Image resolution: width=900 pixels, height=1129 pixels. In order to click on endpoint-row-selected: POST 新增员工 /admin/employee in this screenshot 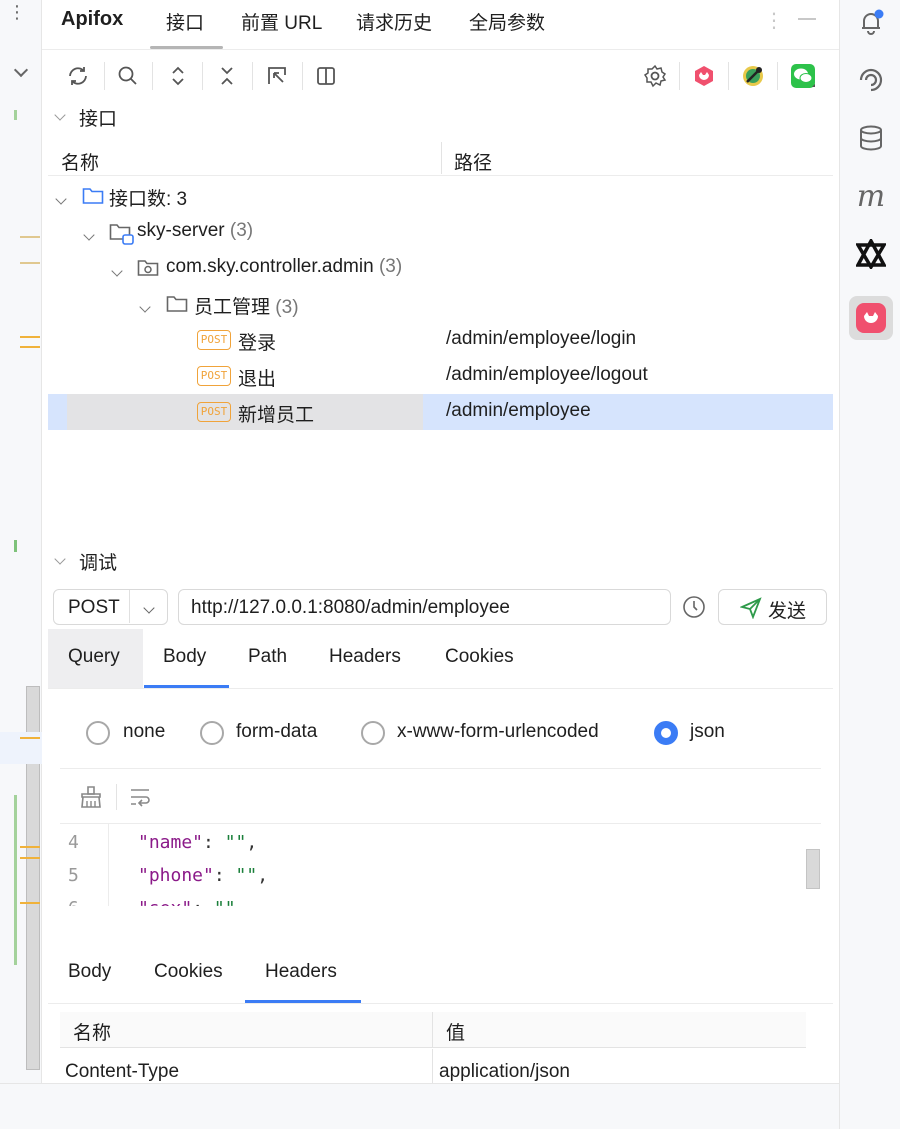, I will do `click(440, 412)`.